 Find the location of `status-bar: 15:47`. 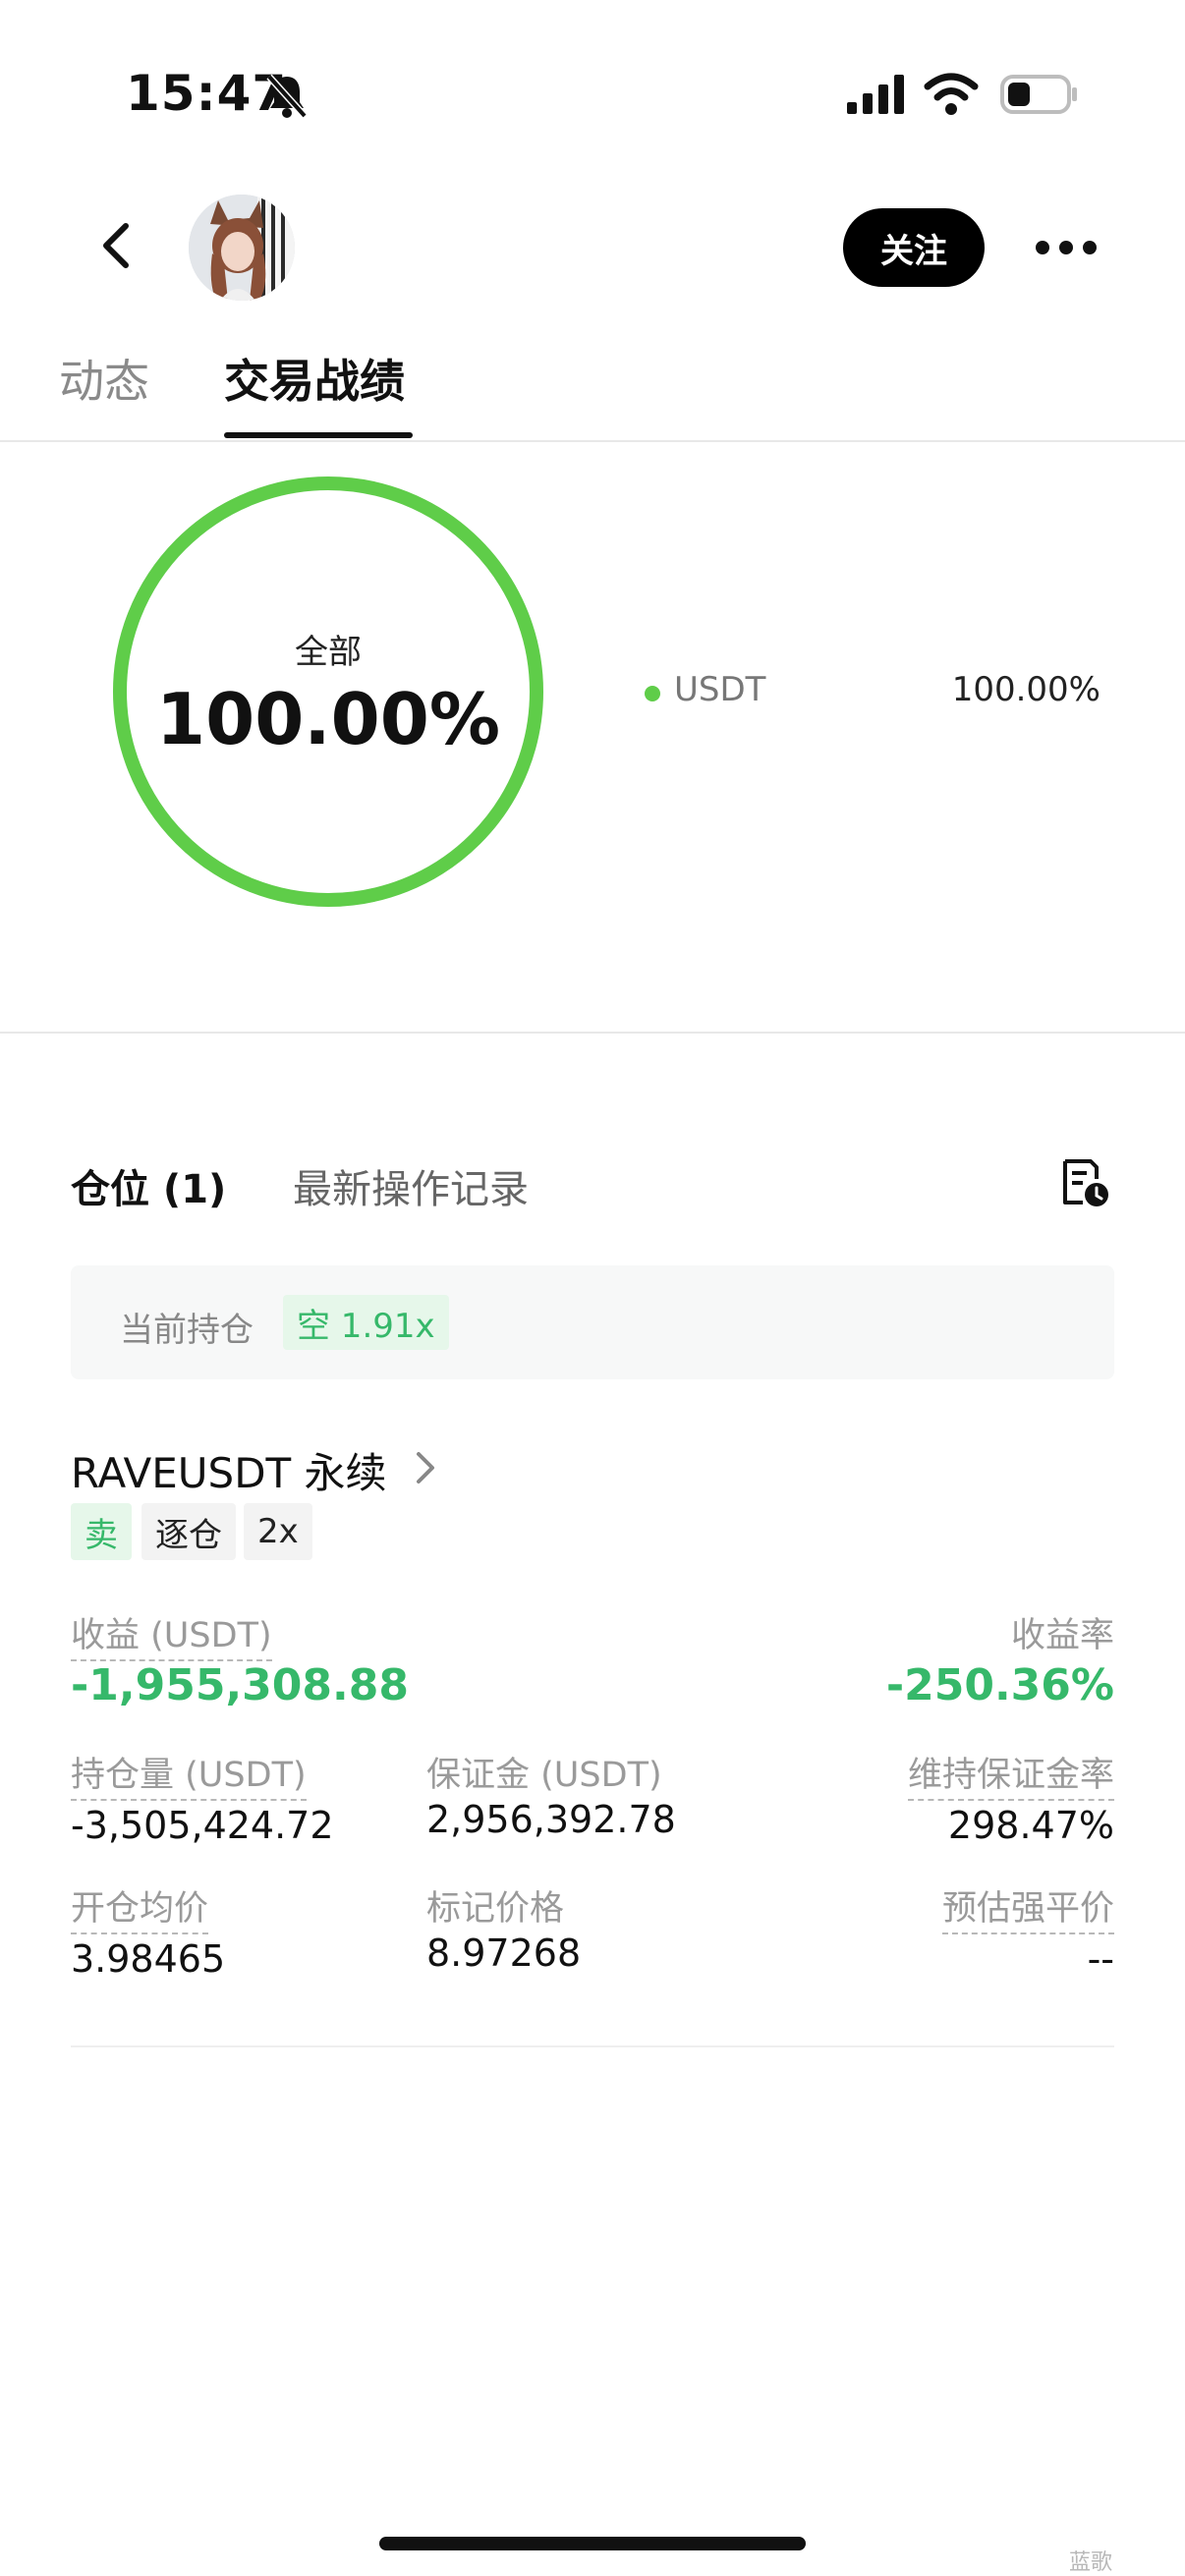

status-bar: 15:47 is located at coordinates (592, 93).